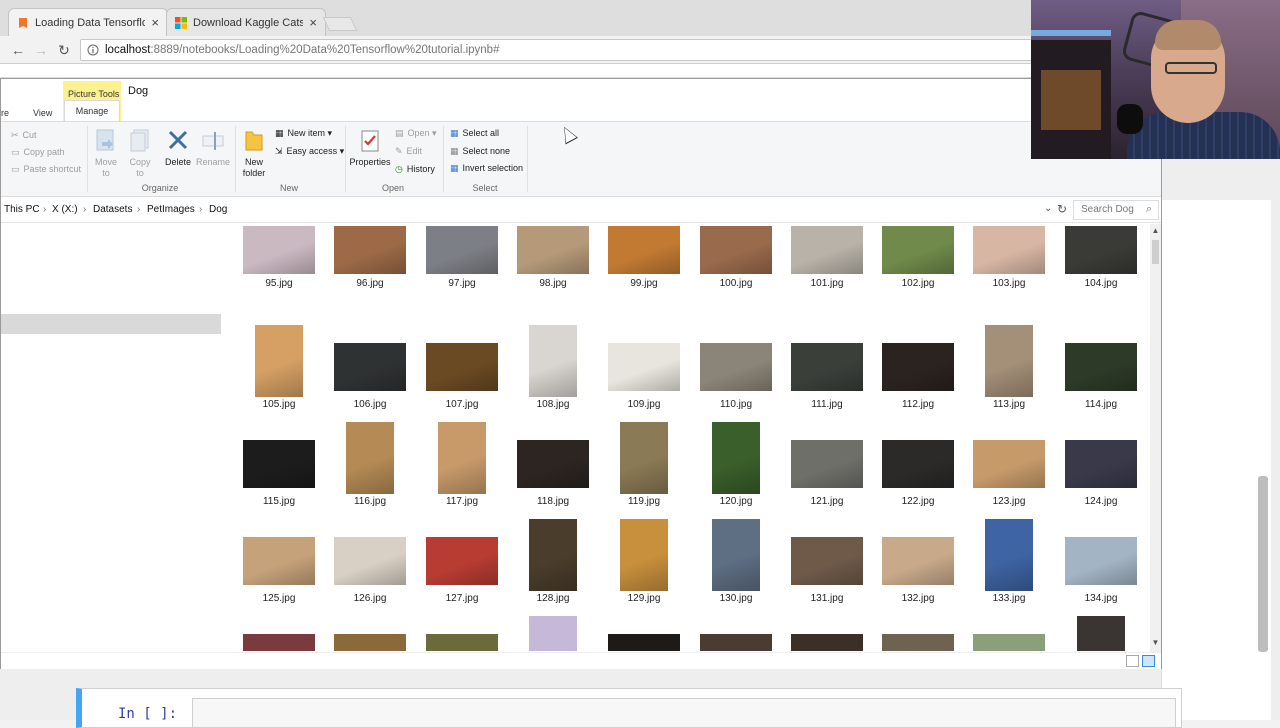 Image resolution: width=1280 pixels, height=728 pixels. I want to click on file-item: 116.jpg, so click(370, 466).